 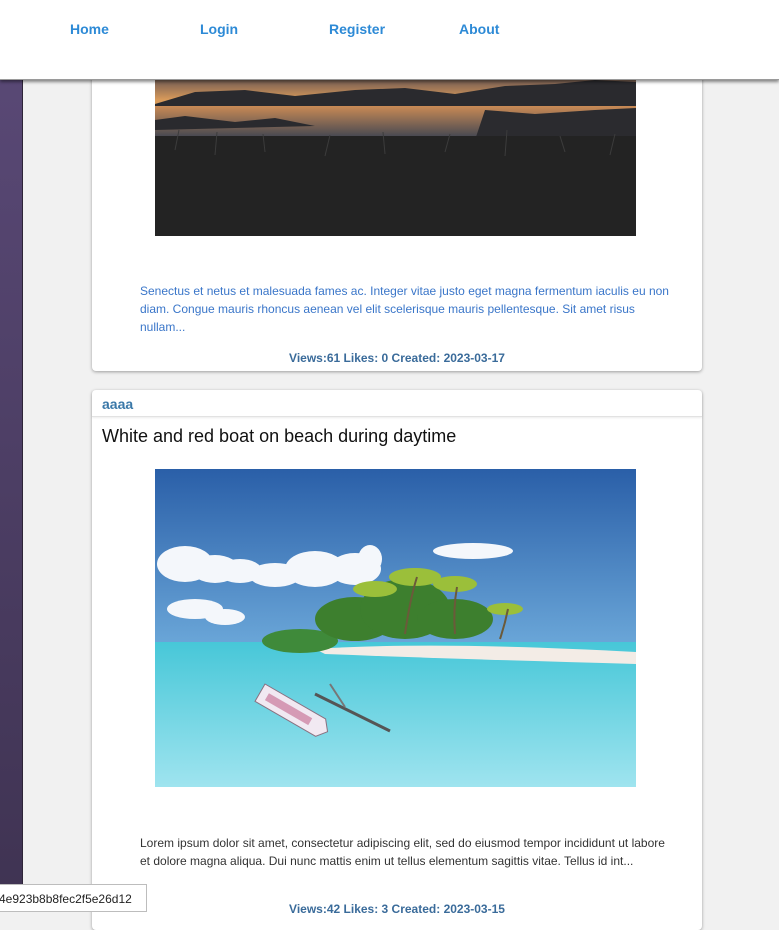 What do you see at coordinates (397, 358) in the screenshot?
I see `post-stats: Views:61 Likes: 0 Created: 2023-03-17` at bounding box center [397, 358].